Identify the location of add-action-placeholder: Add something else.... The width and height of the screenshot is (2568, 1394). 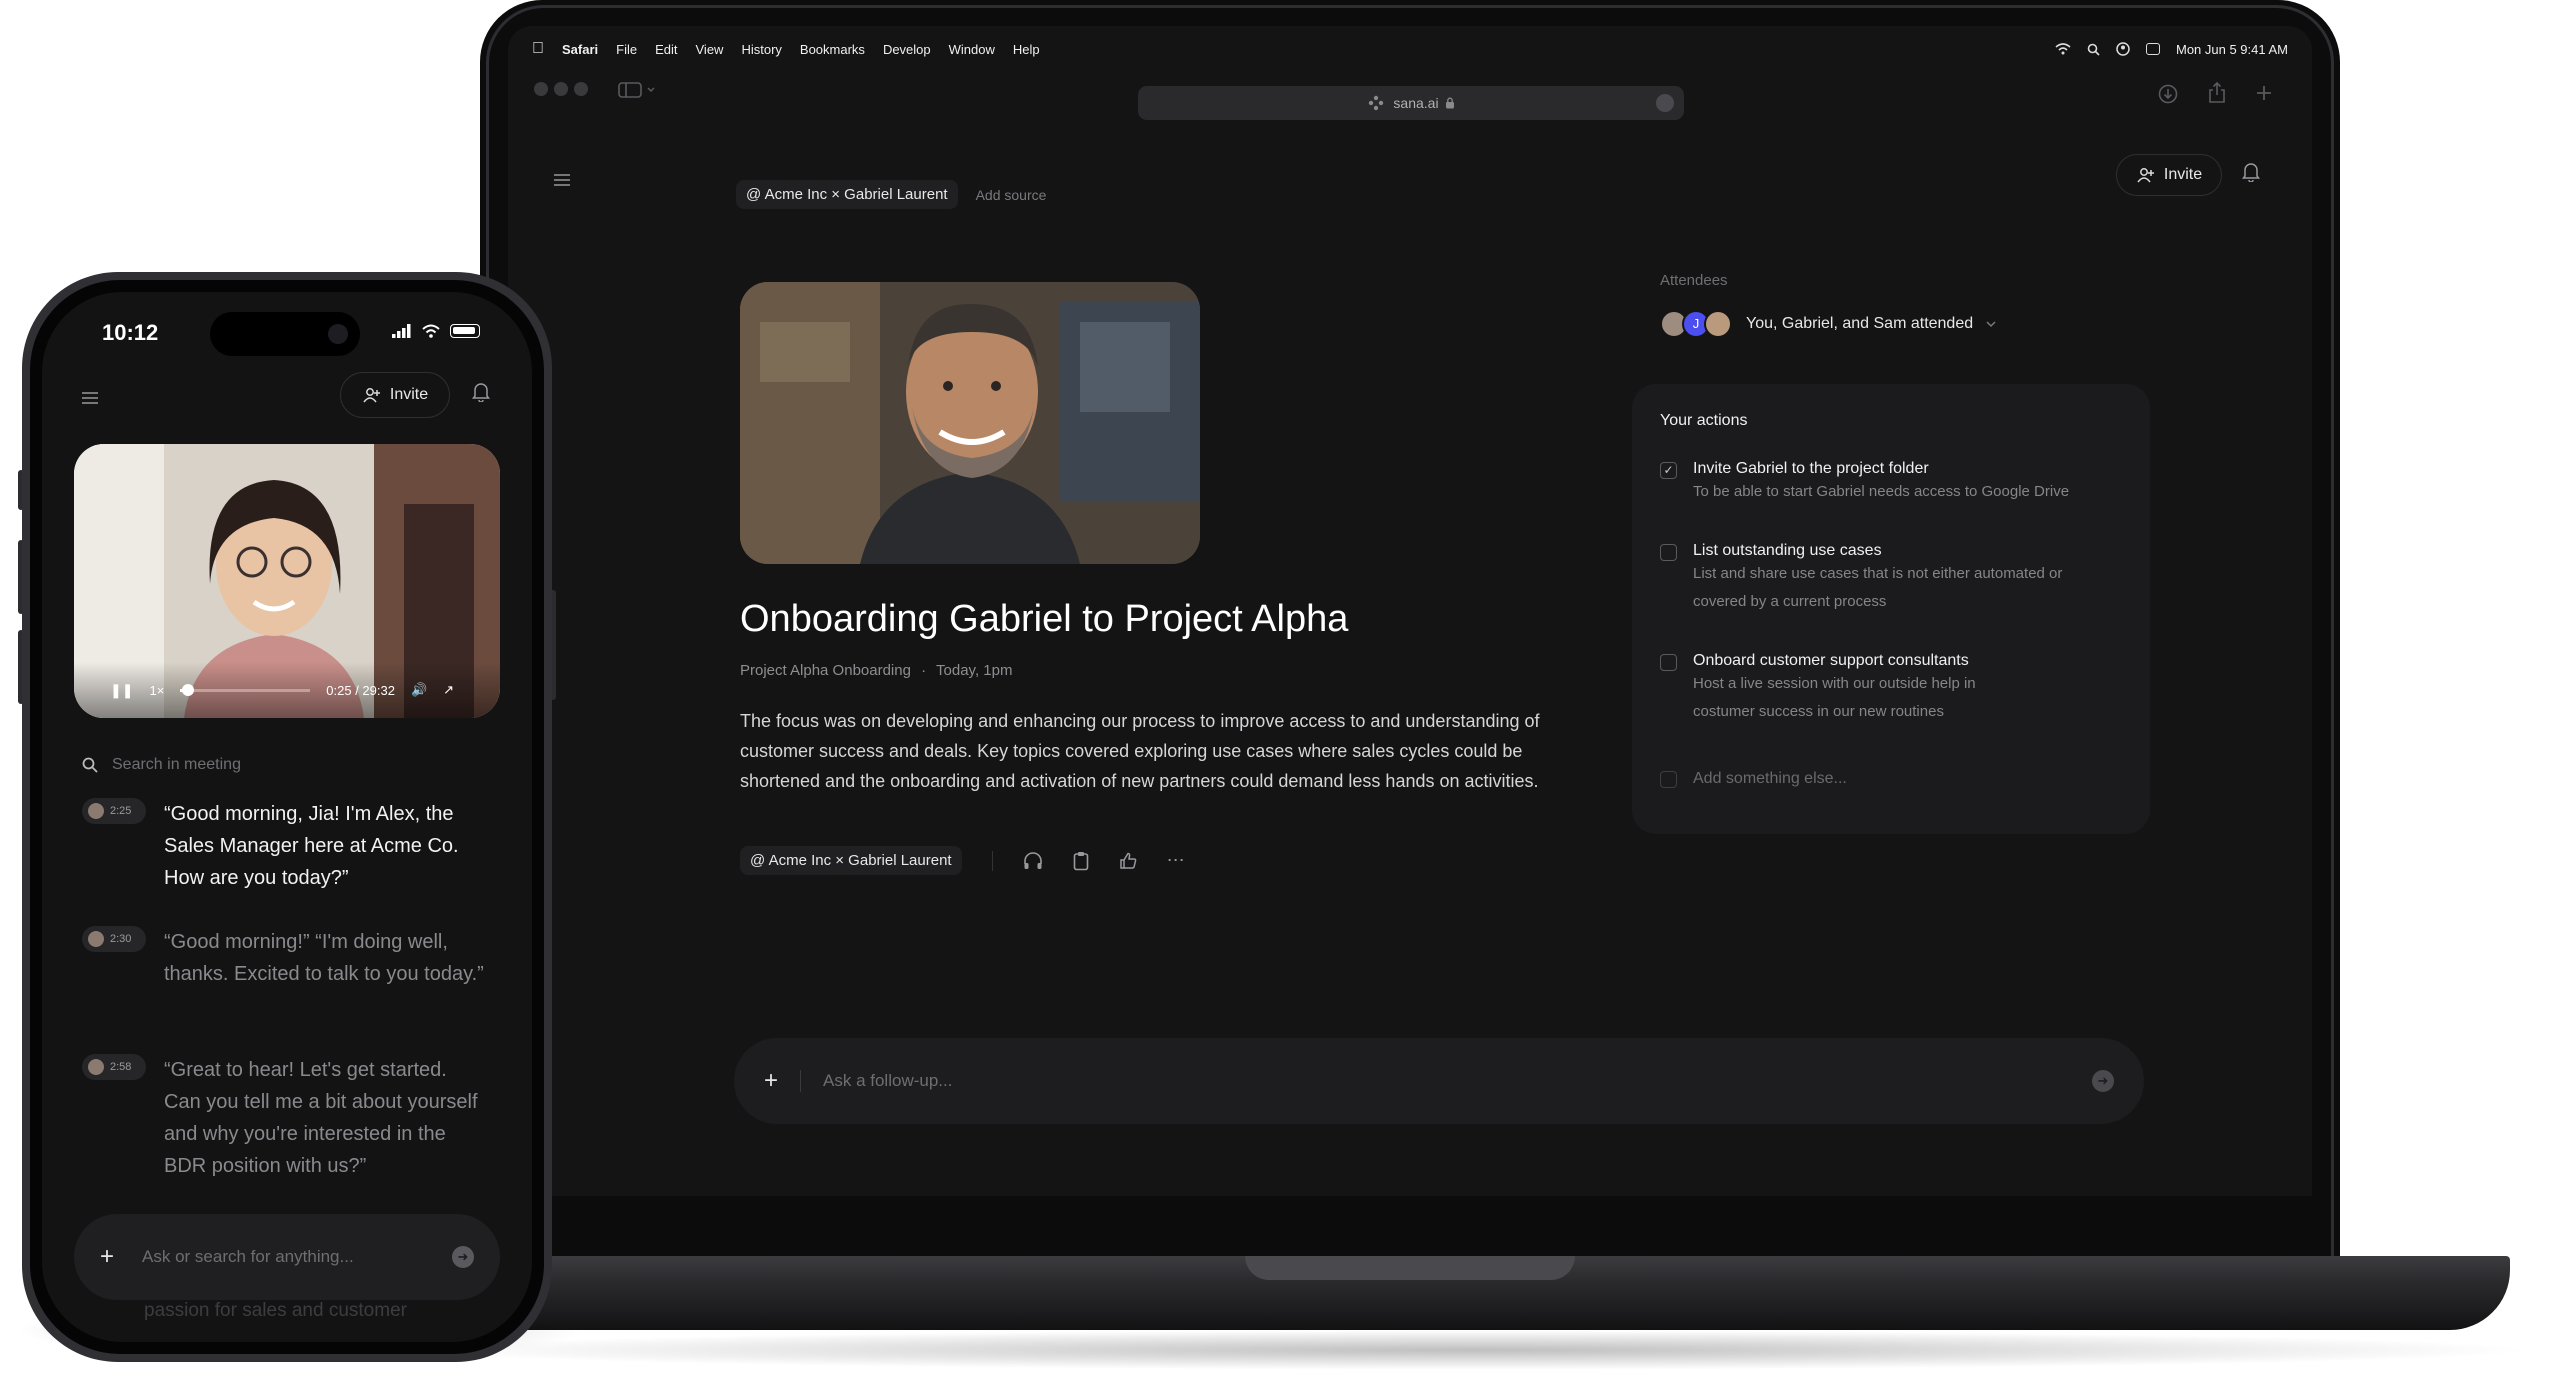
(1770, 779).